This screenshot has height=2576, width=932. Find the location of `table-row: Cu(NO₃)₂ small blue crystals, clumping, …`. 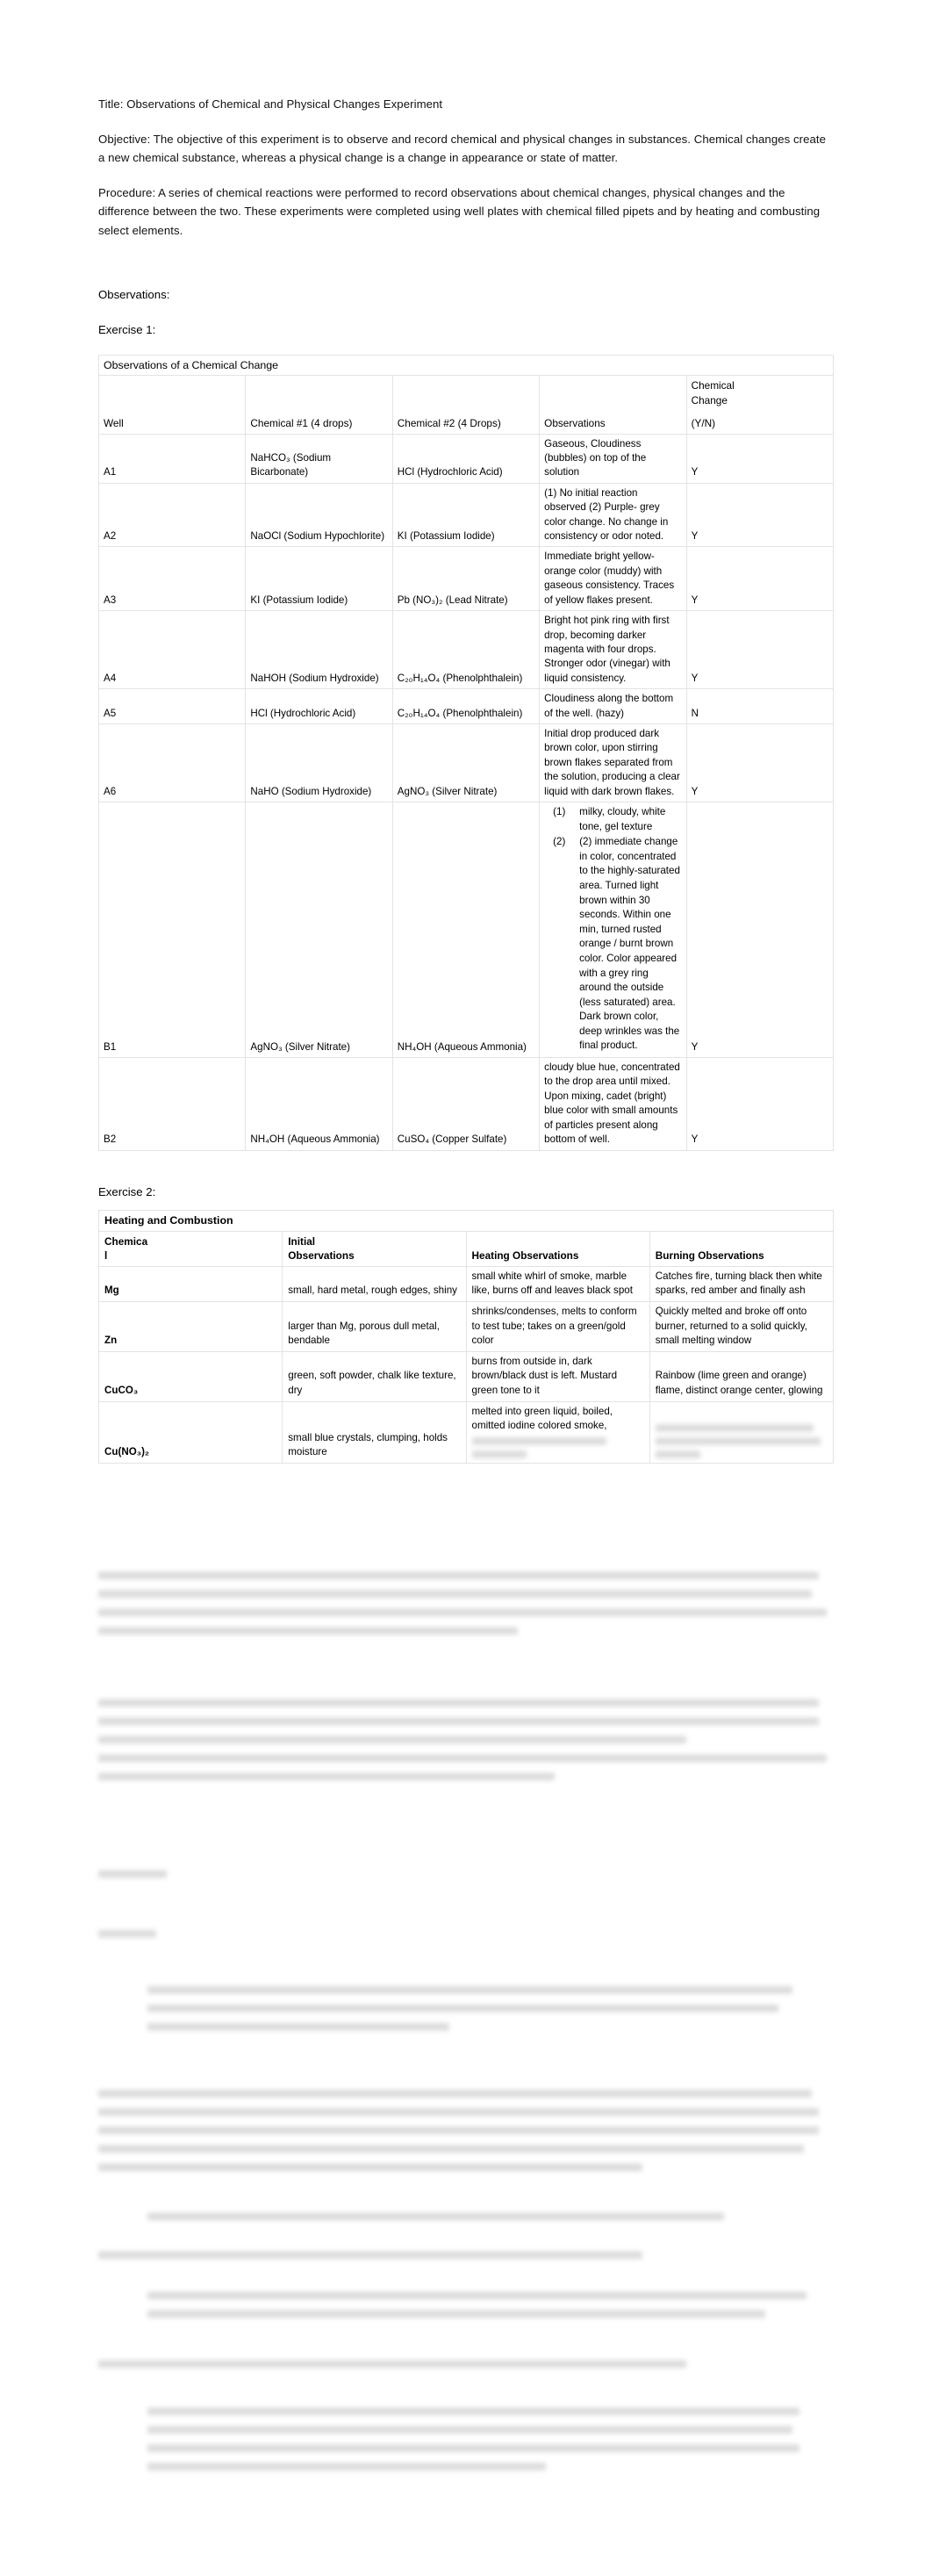

table-row: Cu(NO₃)₂ small blue crystals, clumping, … is located at coordinates (466, 1432).